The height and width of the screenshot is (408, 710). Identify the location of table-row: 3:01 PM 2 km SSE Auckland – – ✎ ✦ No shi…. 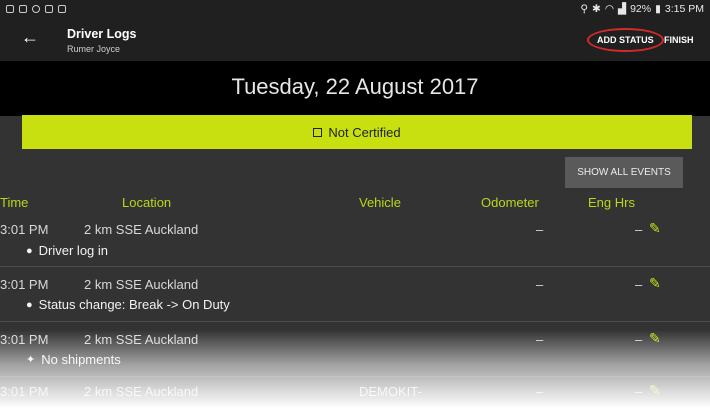
(355, 349).